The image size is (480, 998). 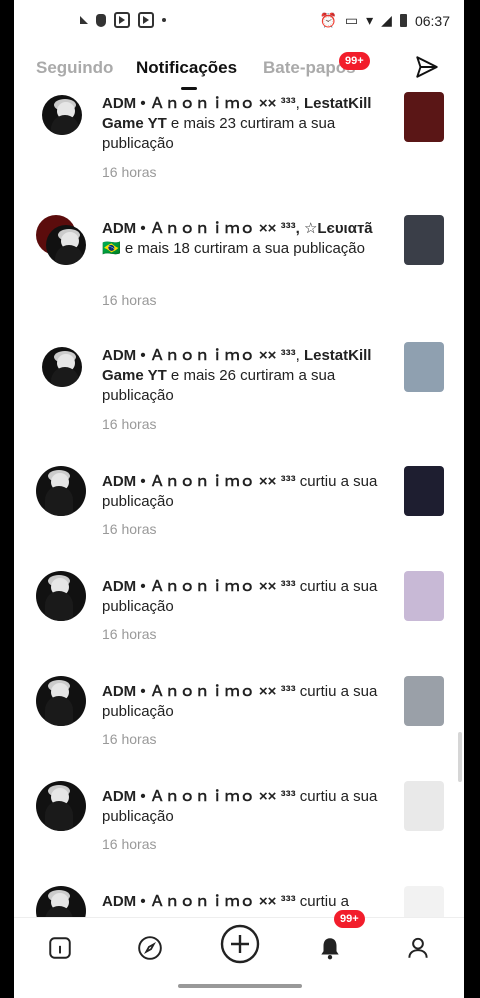 I want to click on home-icon, so click(x=60, y=948).